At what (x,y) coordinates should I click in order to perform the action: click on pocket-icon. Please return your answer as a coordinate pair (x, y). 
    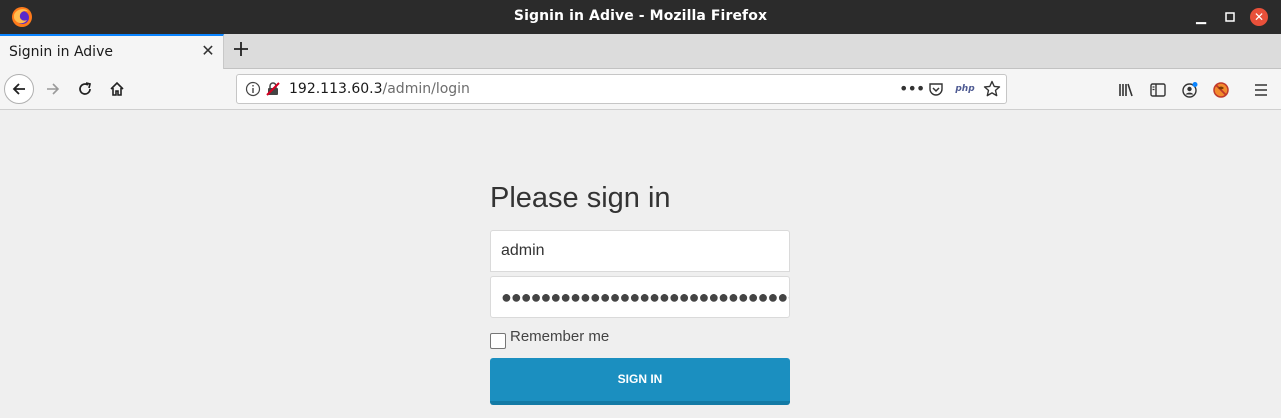
    Looking at the image, I should click on (936, 89).